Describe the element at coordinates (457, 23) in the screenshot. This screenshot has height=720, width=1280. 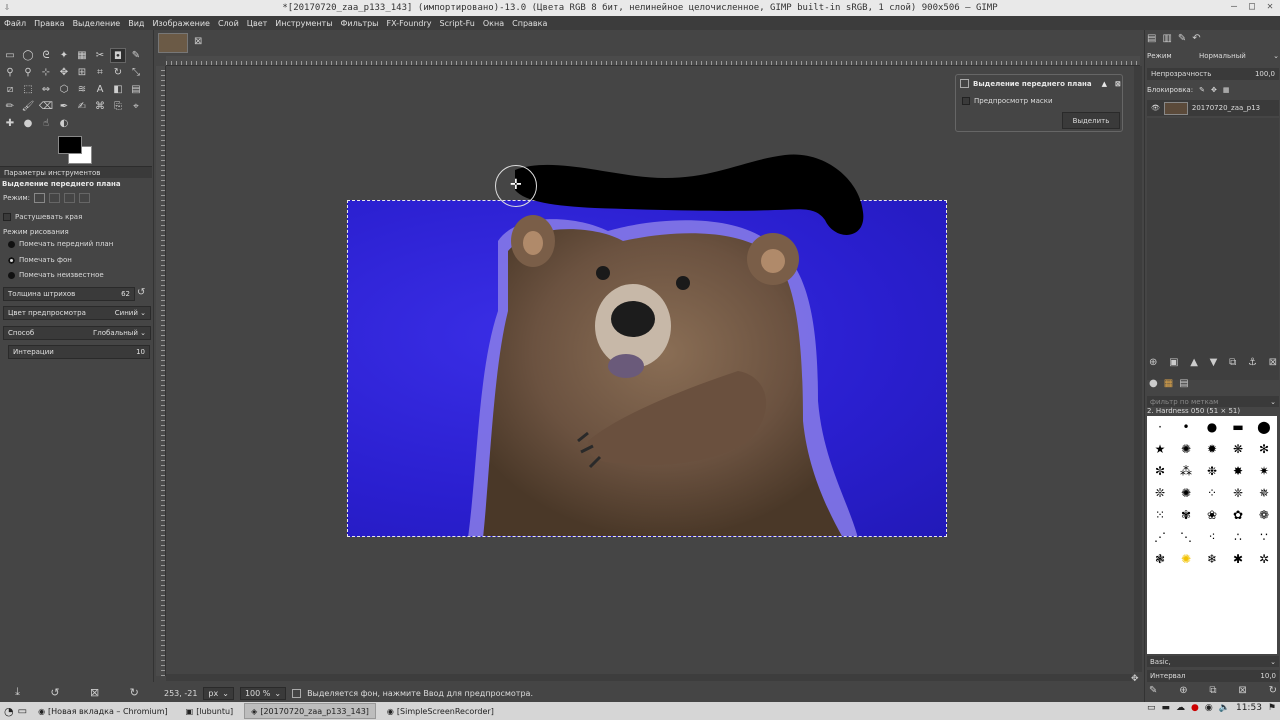
I see `menu-script-fu: Script-Fu` at that location.